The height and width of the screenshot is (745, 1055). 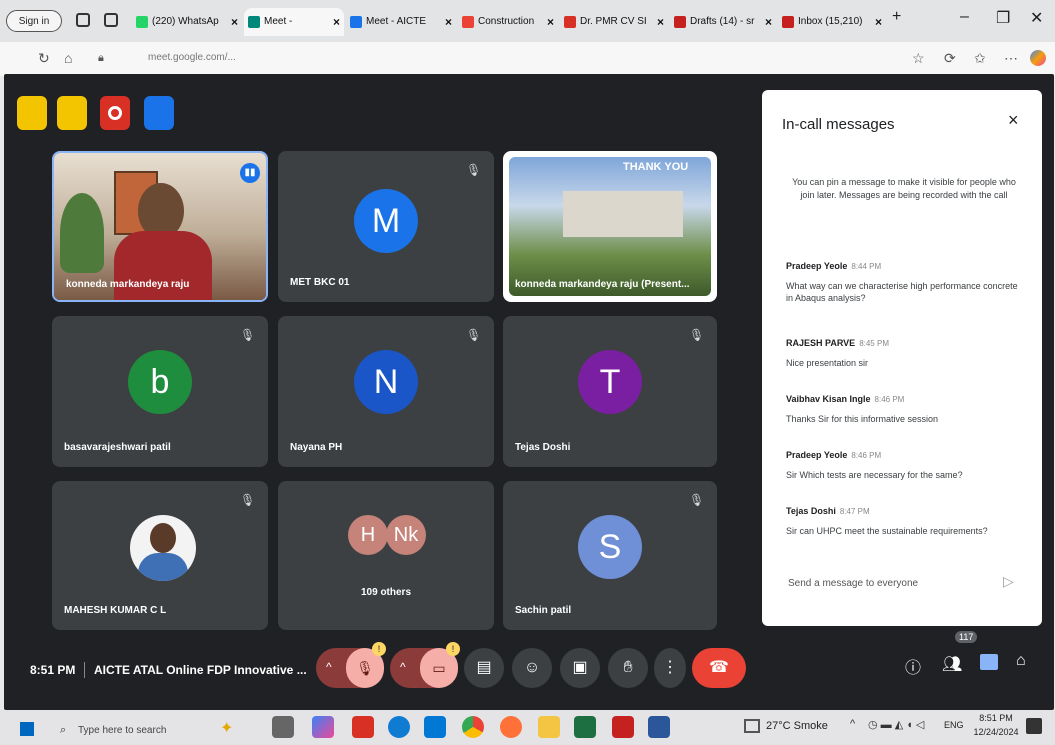 What do you see at coordinates (511, 727) in the screenshot?
I see `firefox-icon` at bounding box center [511, 727].